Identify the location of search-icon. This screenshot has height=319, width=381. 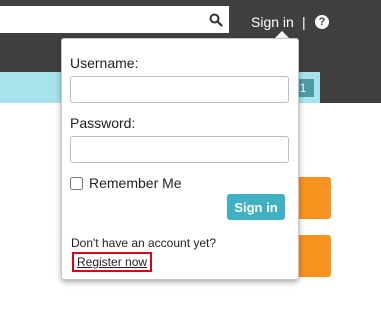
(216, 20).